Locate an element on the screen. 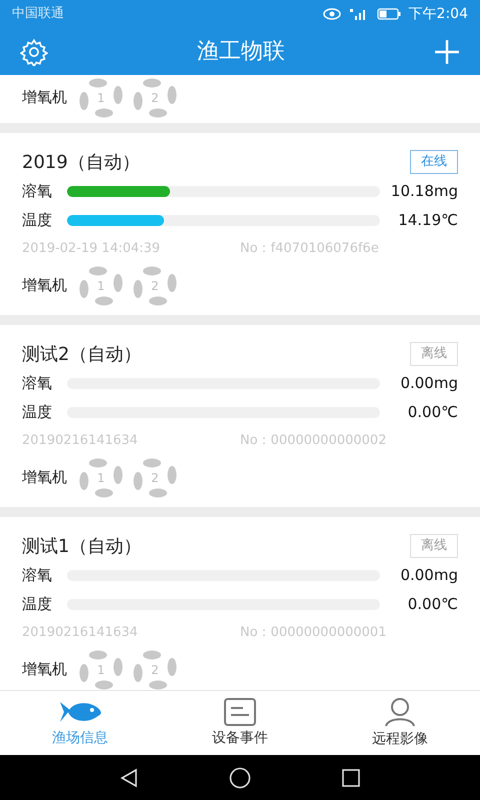  tab-button: 渔场信息 is located at coordinates (80, 723).